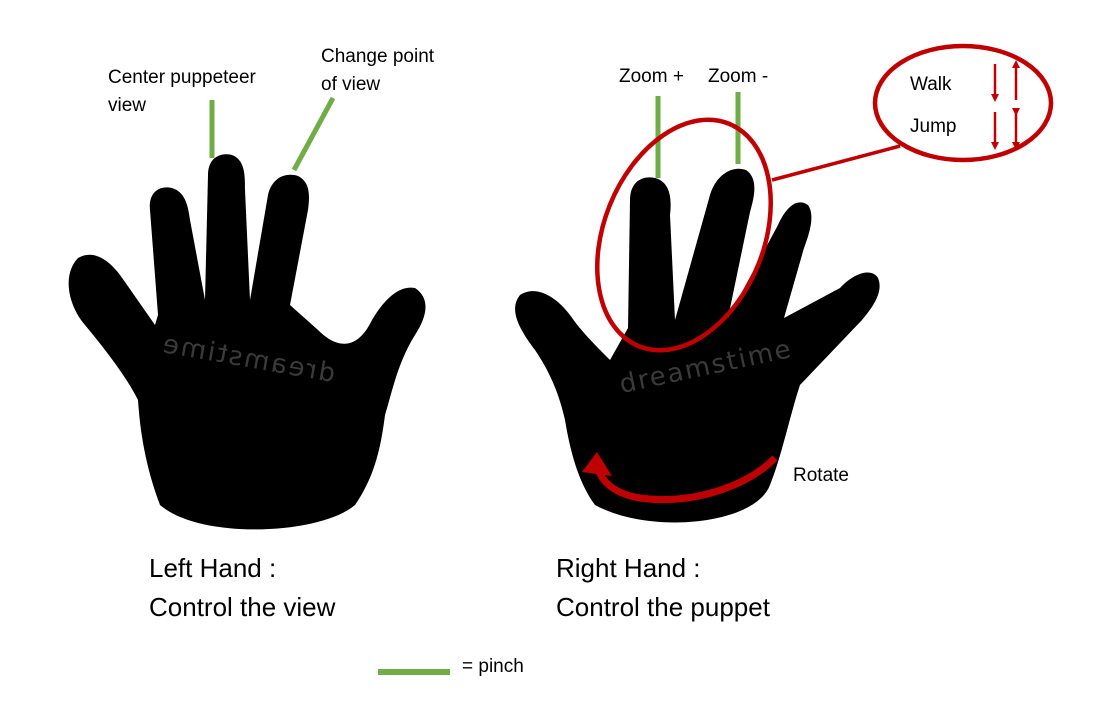 The image size is (1096, 704). What do you see at coordinates (821, 475) in the screenshot?
I see `rotate-label: Rotate` at bounding box center [821, 475].